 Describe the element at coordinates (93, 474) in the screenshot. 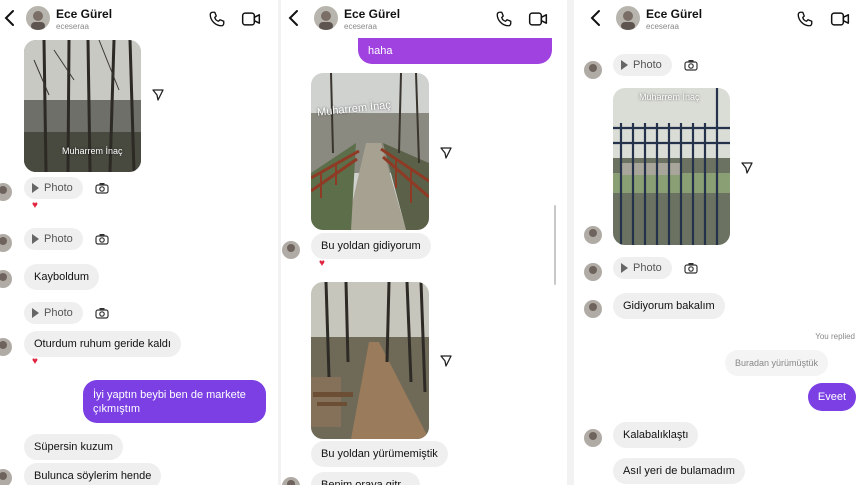

I see `message-received: Bulunca söylerim hende` at that location.